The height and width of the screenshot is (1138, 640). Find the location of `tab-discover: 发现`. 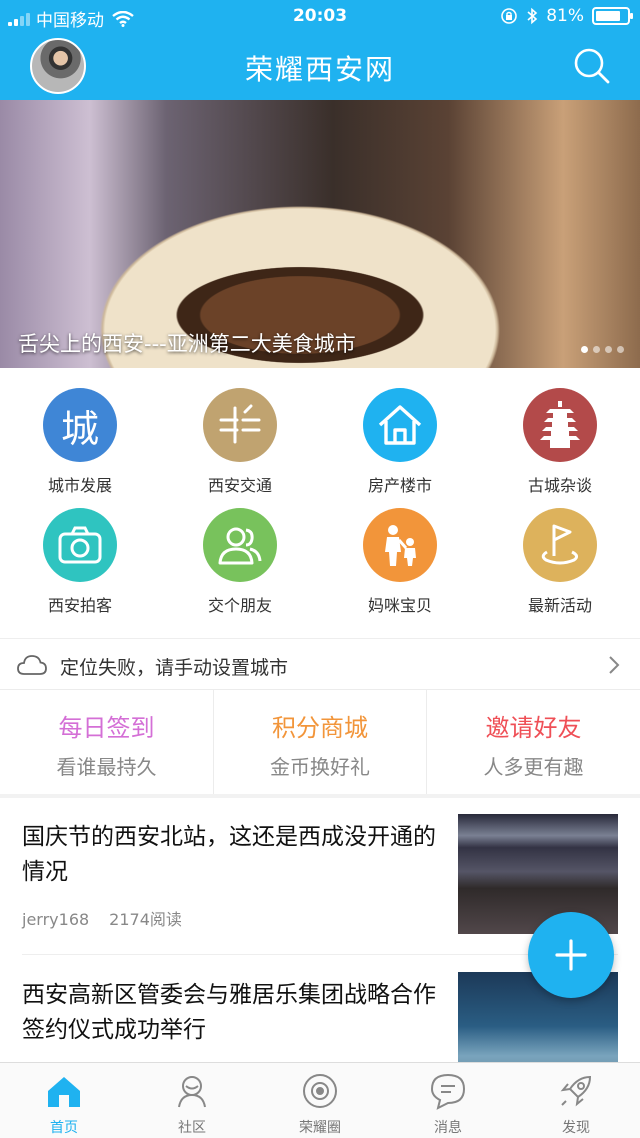

tab-discover: 发现 is located at coordinates (576, 1100).